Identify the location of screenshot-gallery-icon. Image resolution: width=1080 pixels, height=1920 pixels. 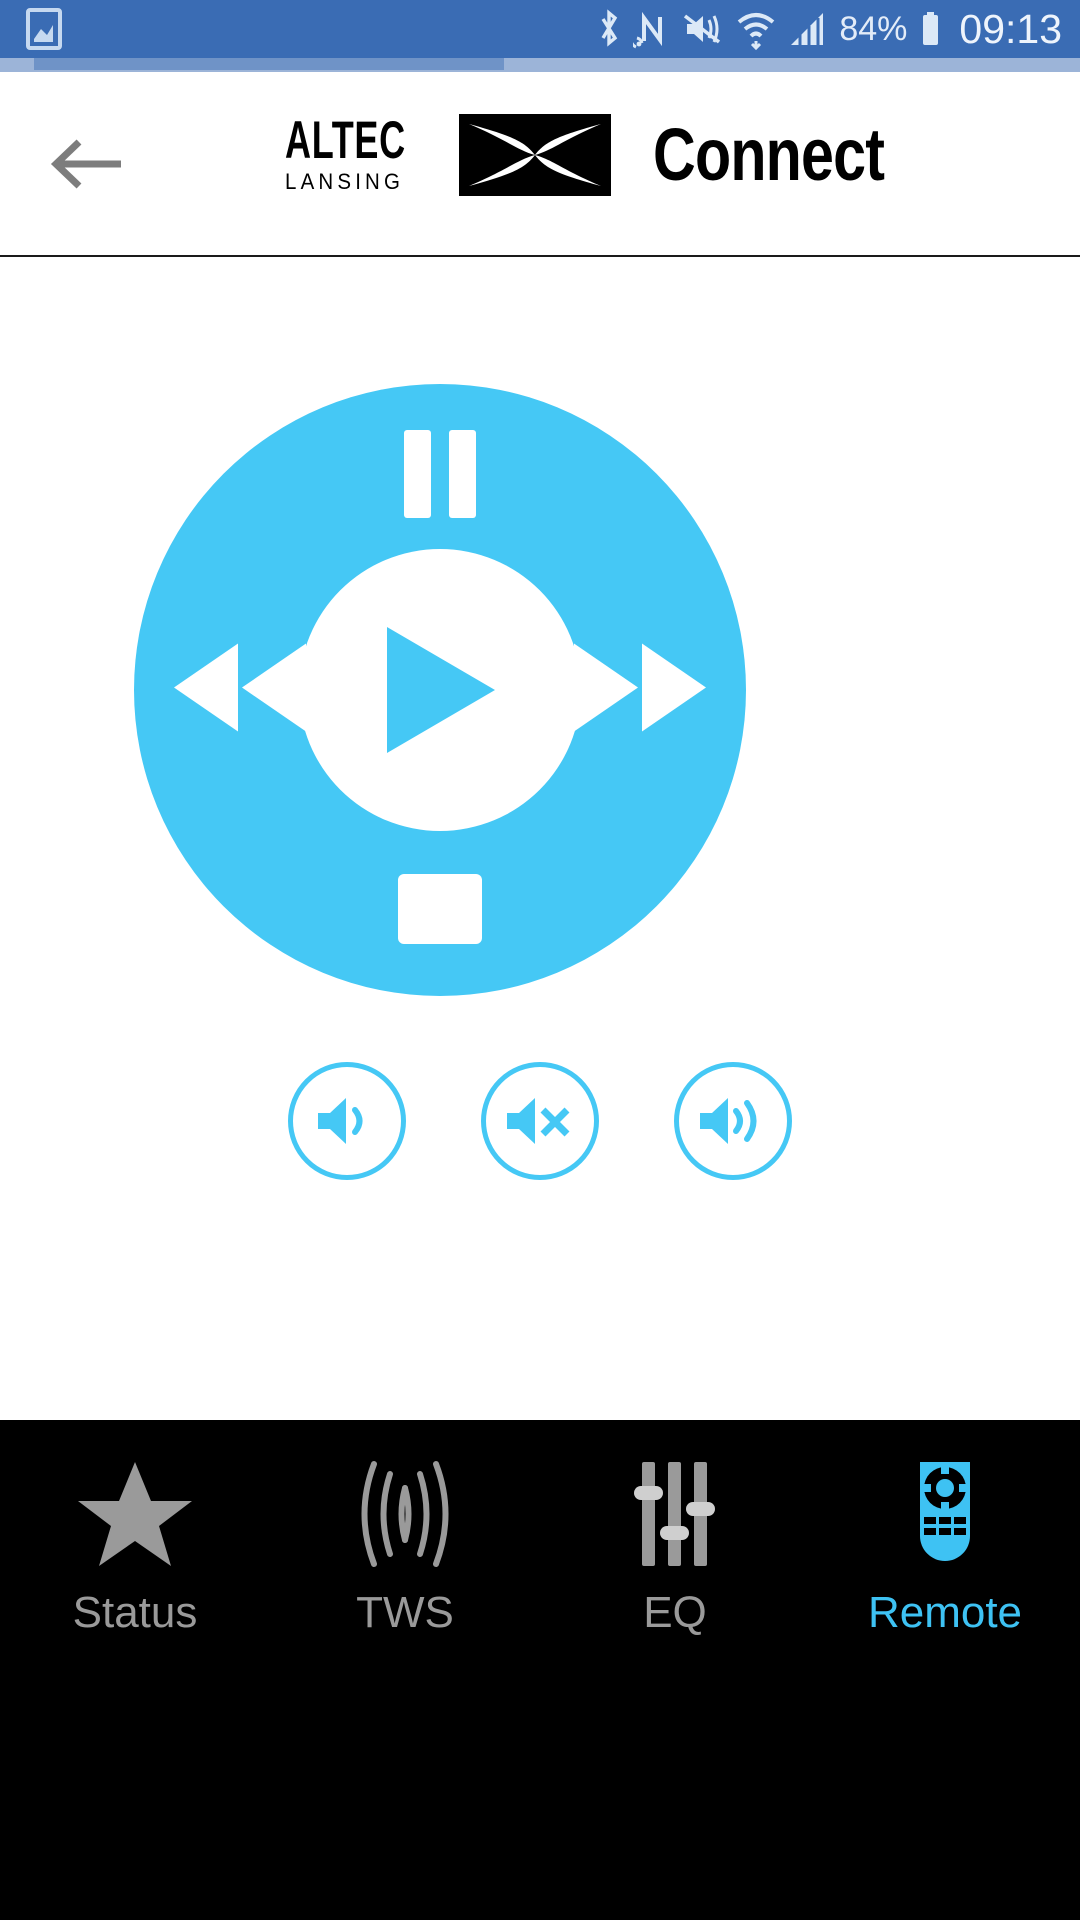
(44, 29).